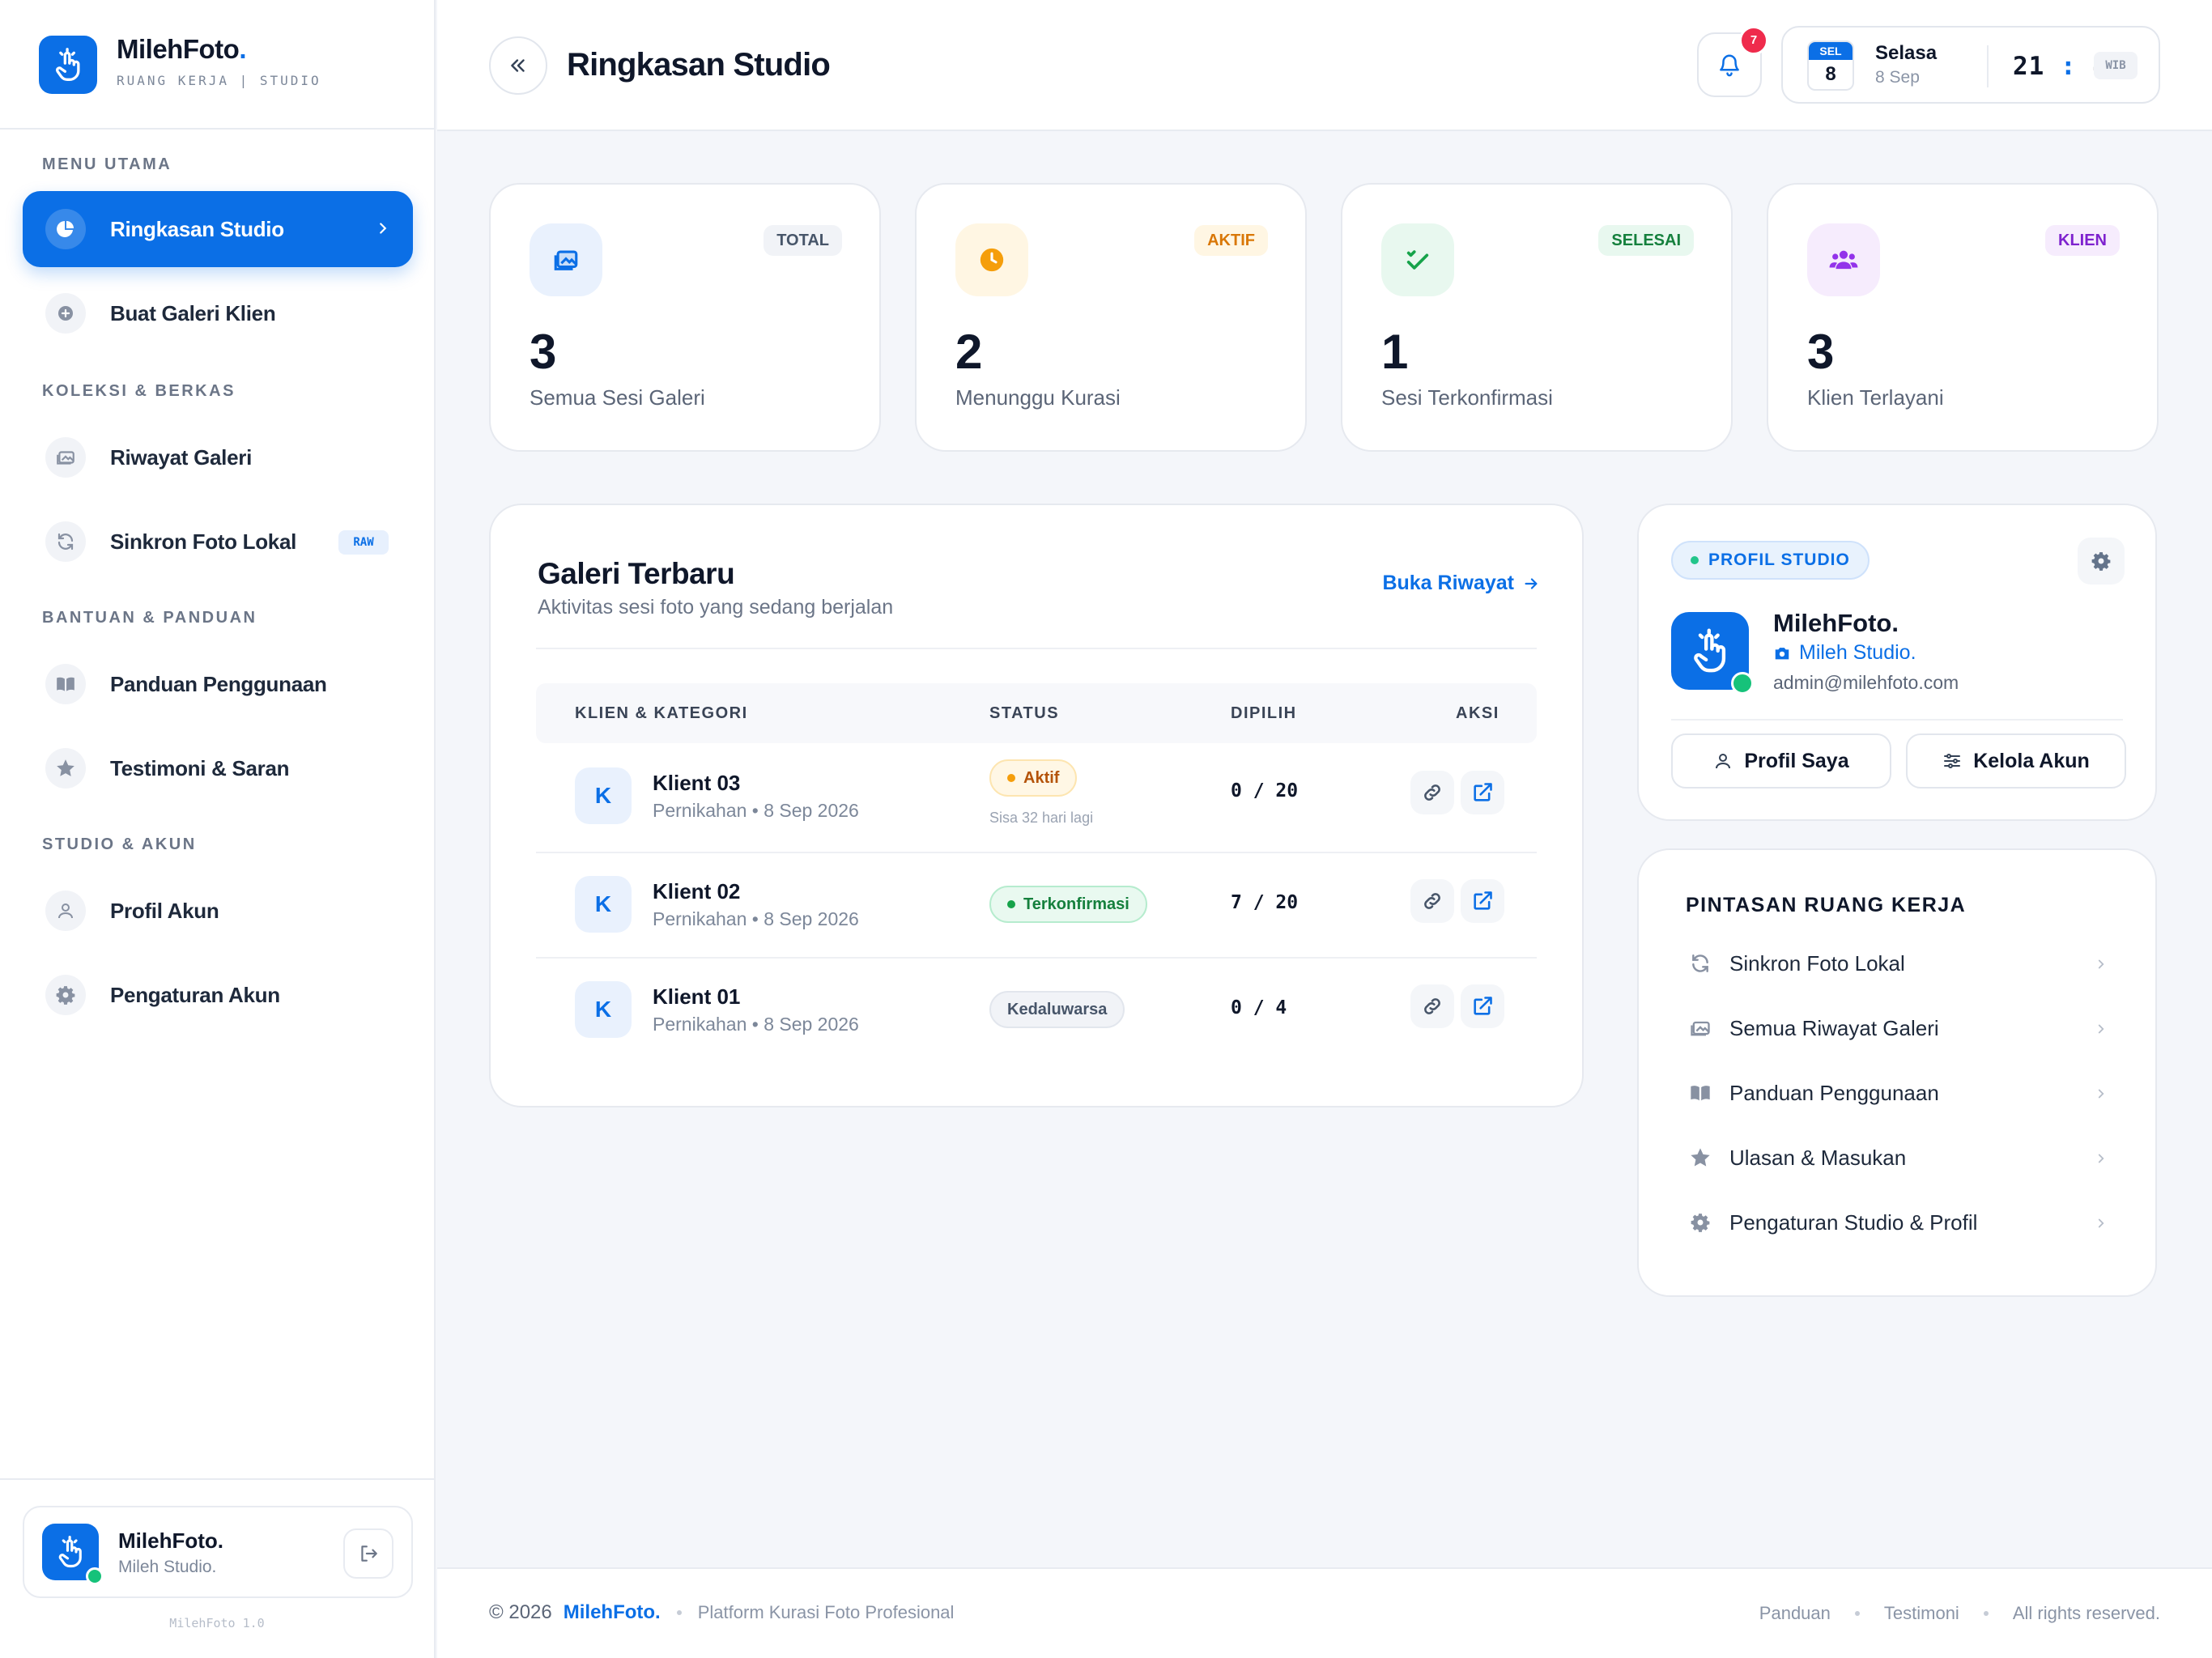  Describe the element at coordinates (1988, 66) in the screenshot. I see `divider` at that location.